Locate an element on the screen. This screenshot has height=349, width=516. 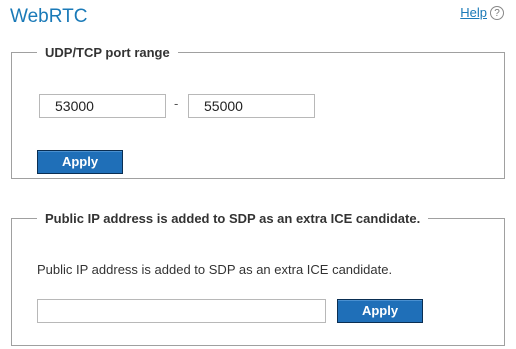
help-link-group: Help ? is located at coordinates (482, 12).